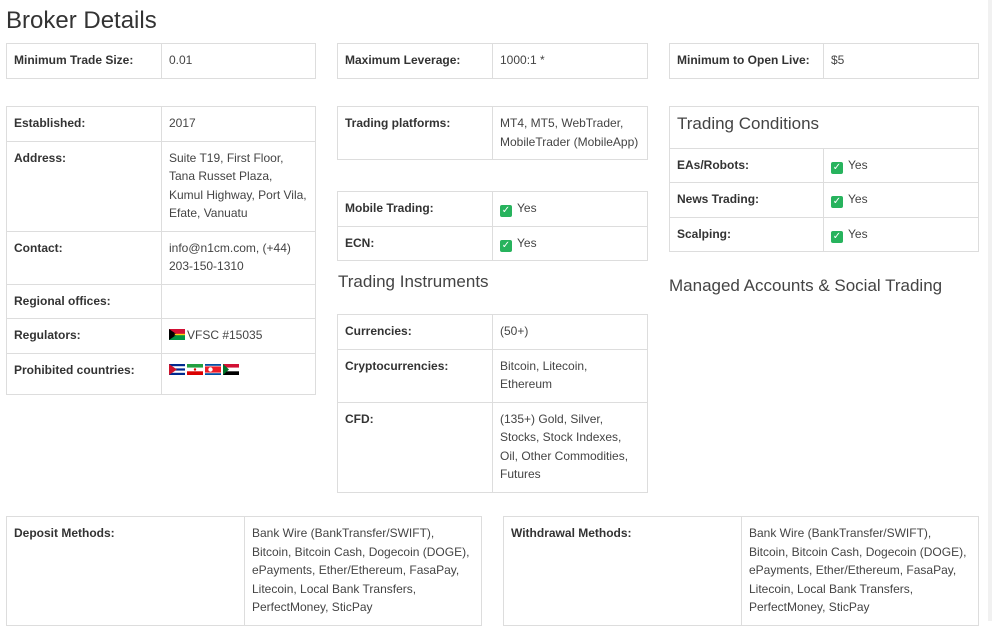  Describe the element at coordinates (415, 61) in the screenshot. I see `max-leverage-label: Maximum Leverage:` at that location.